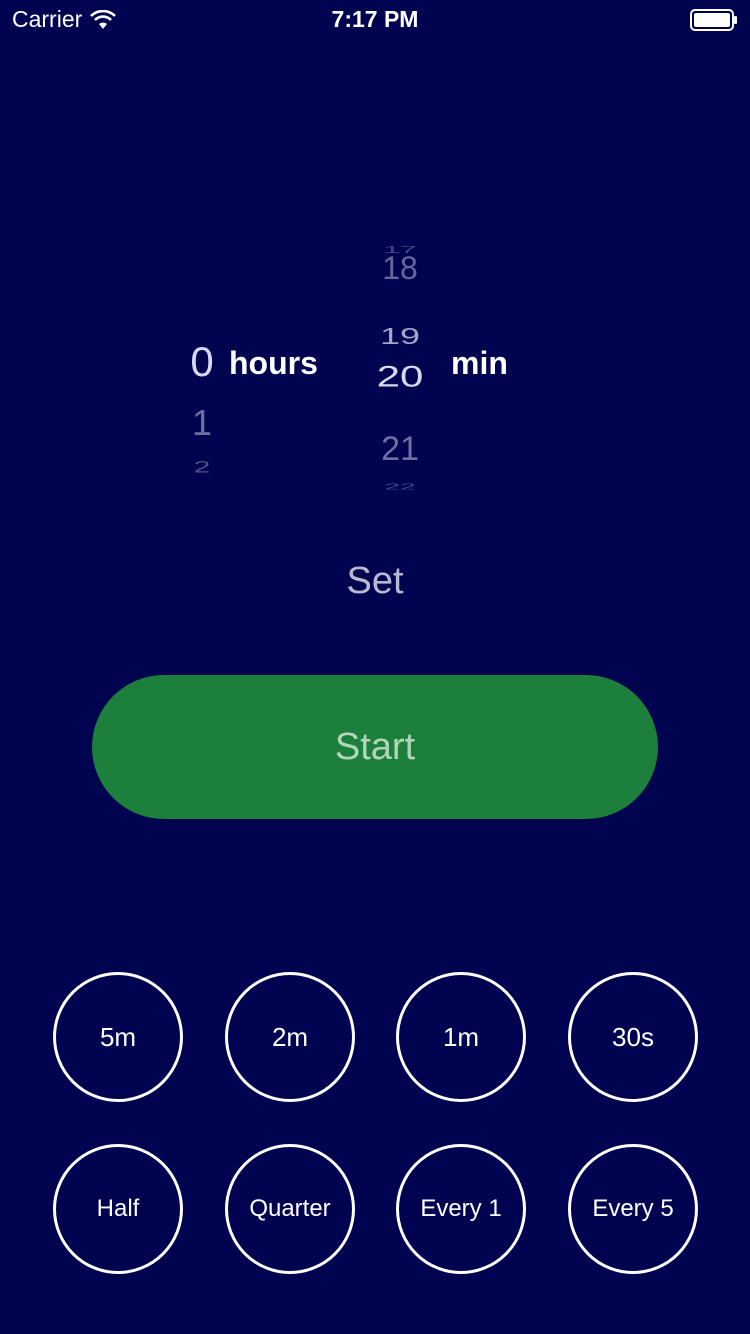 This screenshot has width=750, height=1334. What do you see at coordinates (290, 1037) in the screenshot?
I see `preset-2m-button: 2m` at bounding box center [290, 1037].